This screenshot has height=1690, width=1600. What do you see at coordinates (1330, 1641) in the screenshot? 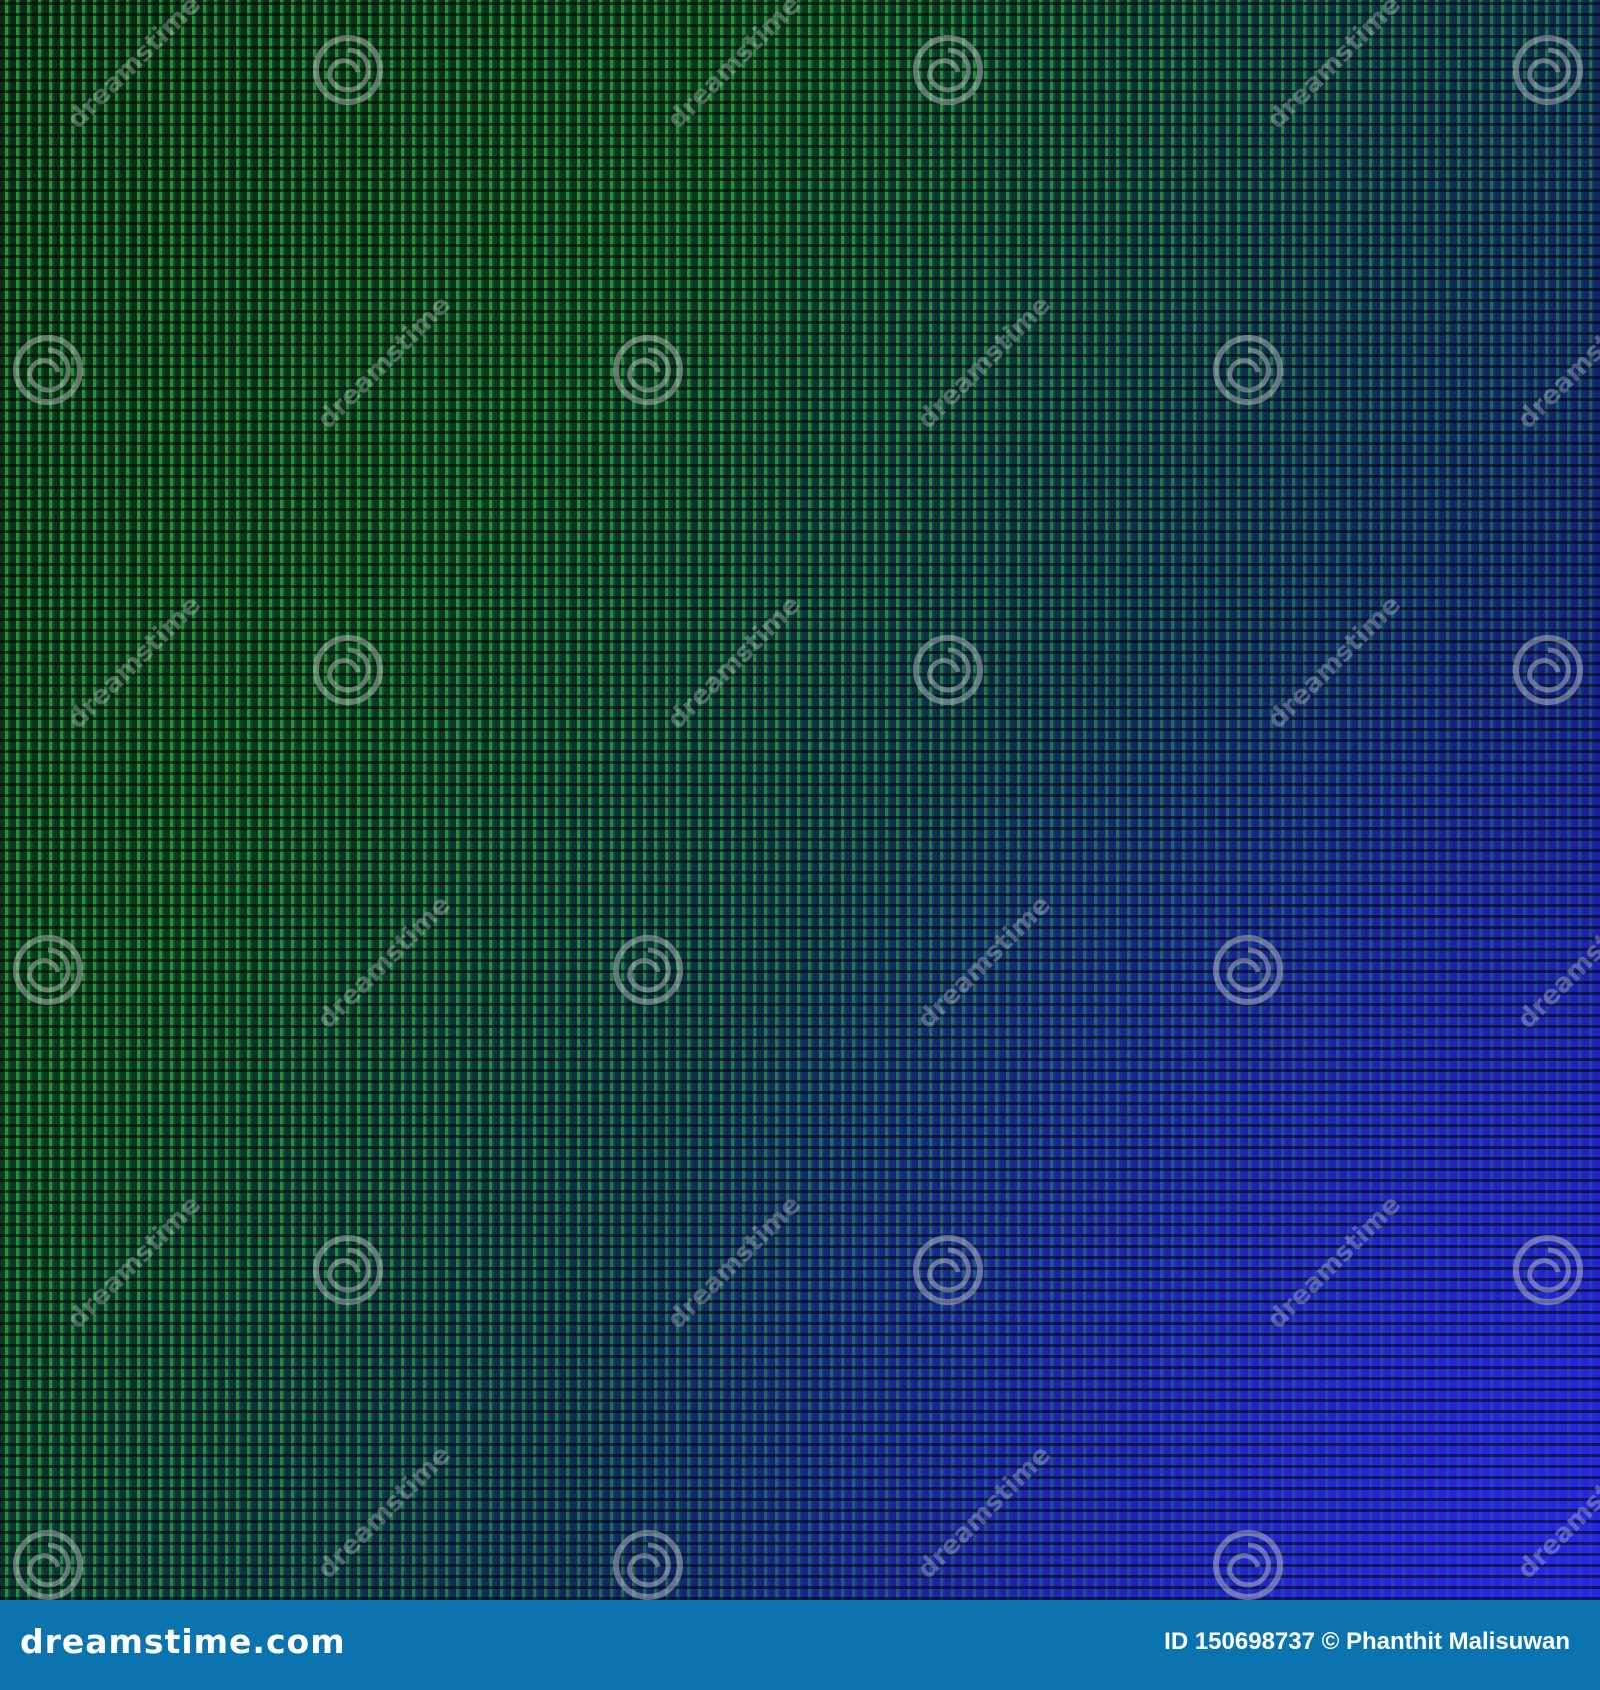
I see `copyright-symbol: ©` at bounding box center [1330, 1641].